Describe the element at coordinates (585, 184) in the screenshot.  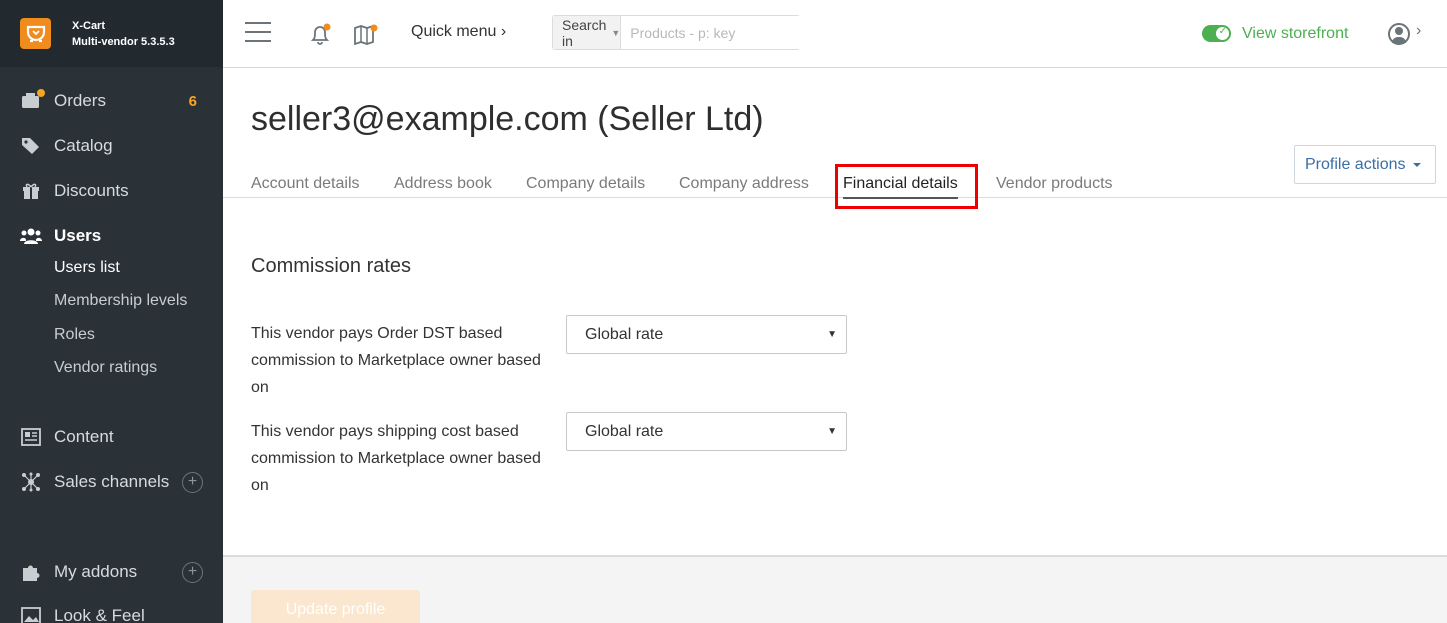
I see `tab-company-details: Company details` at that location.